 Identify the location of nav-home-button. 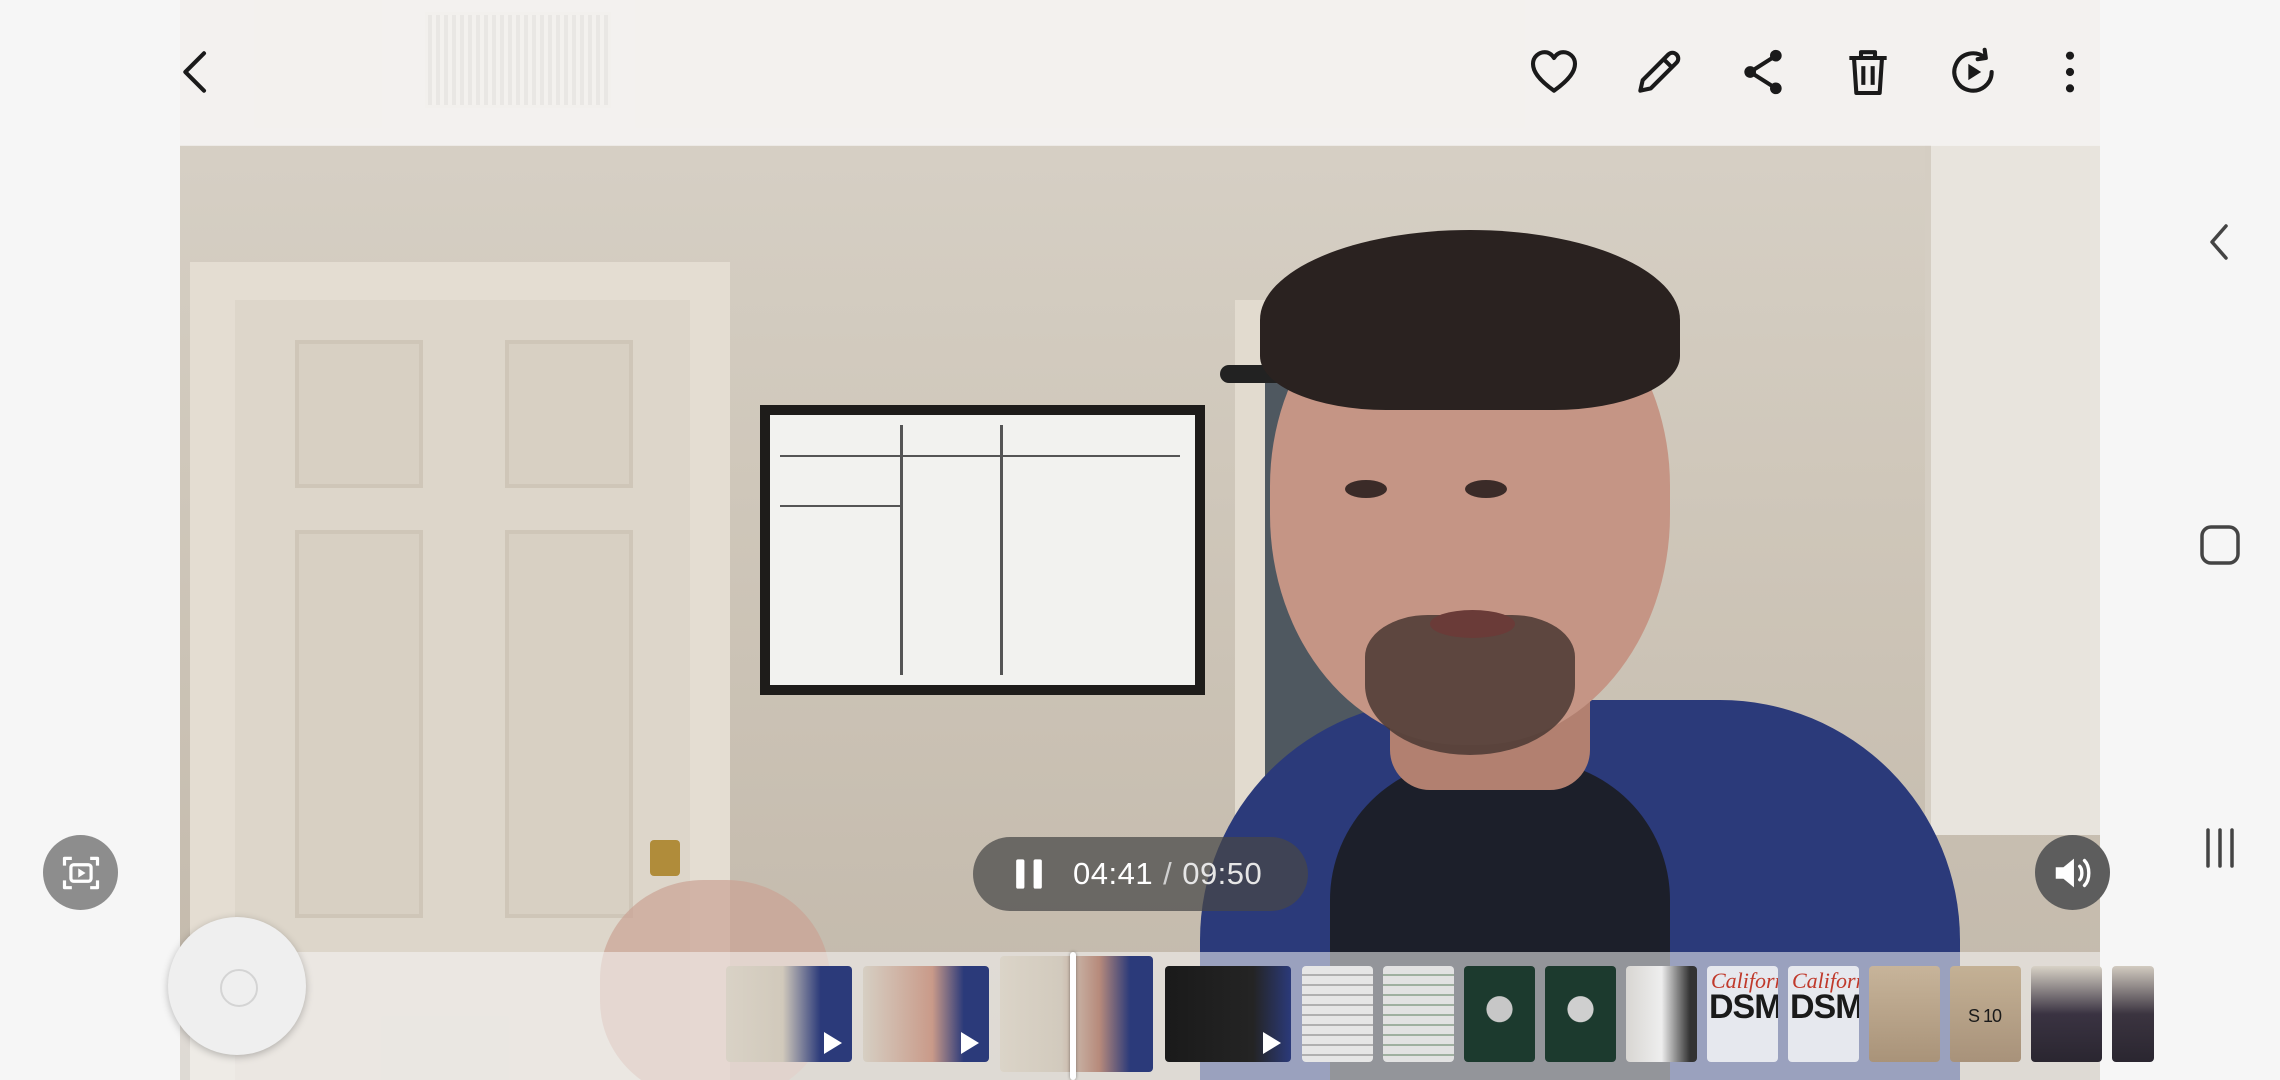
(2220, 545).